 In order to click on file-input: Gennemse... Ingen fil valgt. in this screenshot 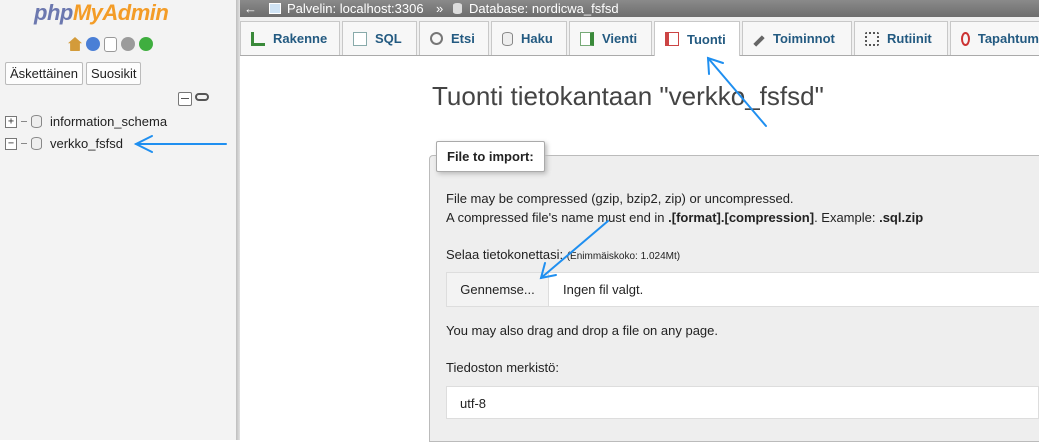, I will do `click(742, 289)`.